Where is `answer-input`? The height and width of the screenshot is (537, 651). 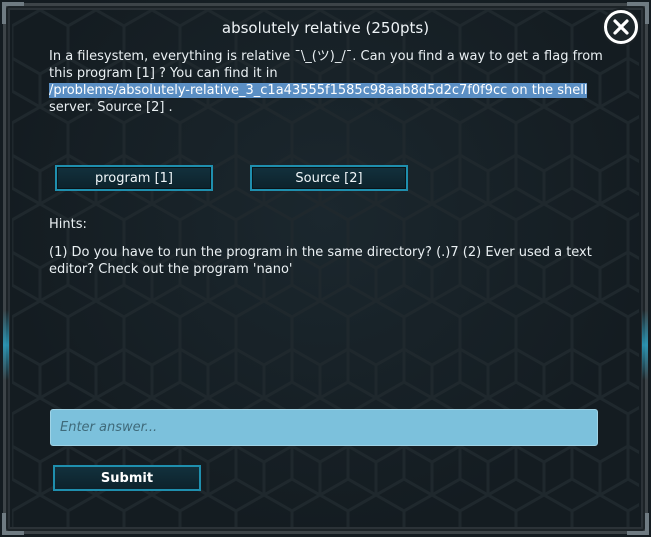 answer-input is located at coordinates (324, 427).